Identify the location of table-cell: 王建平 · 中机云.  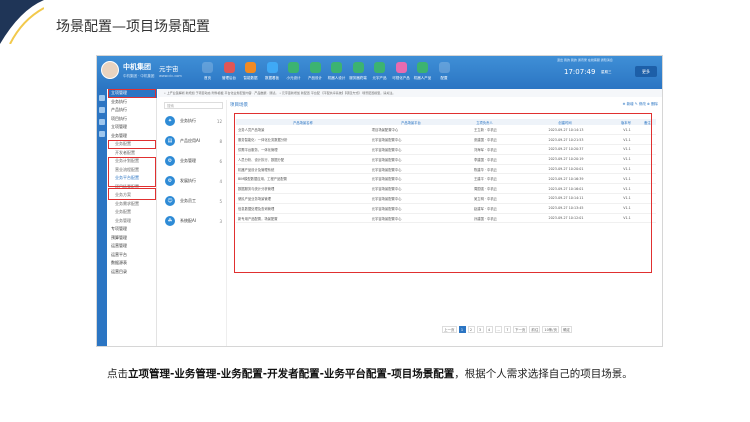
(484, 179).